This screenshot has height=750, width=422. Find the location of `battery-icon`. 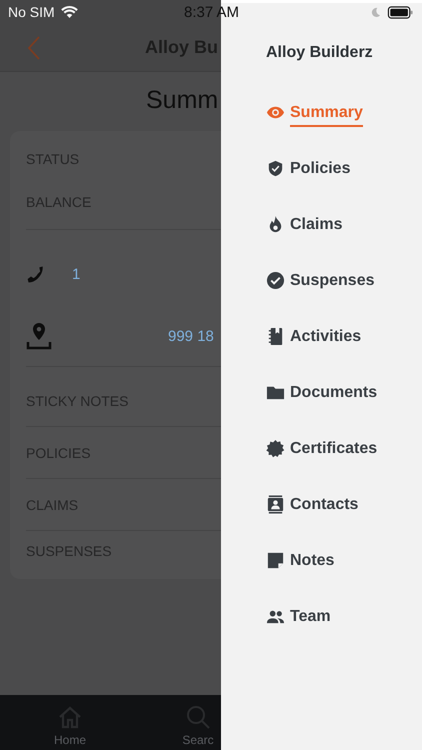

battery-icon is located at coordinates (400, 12).